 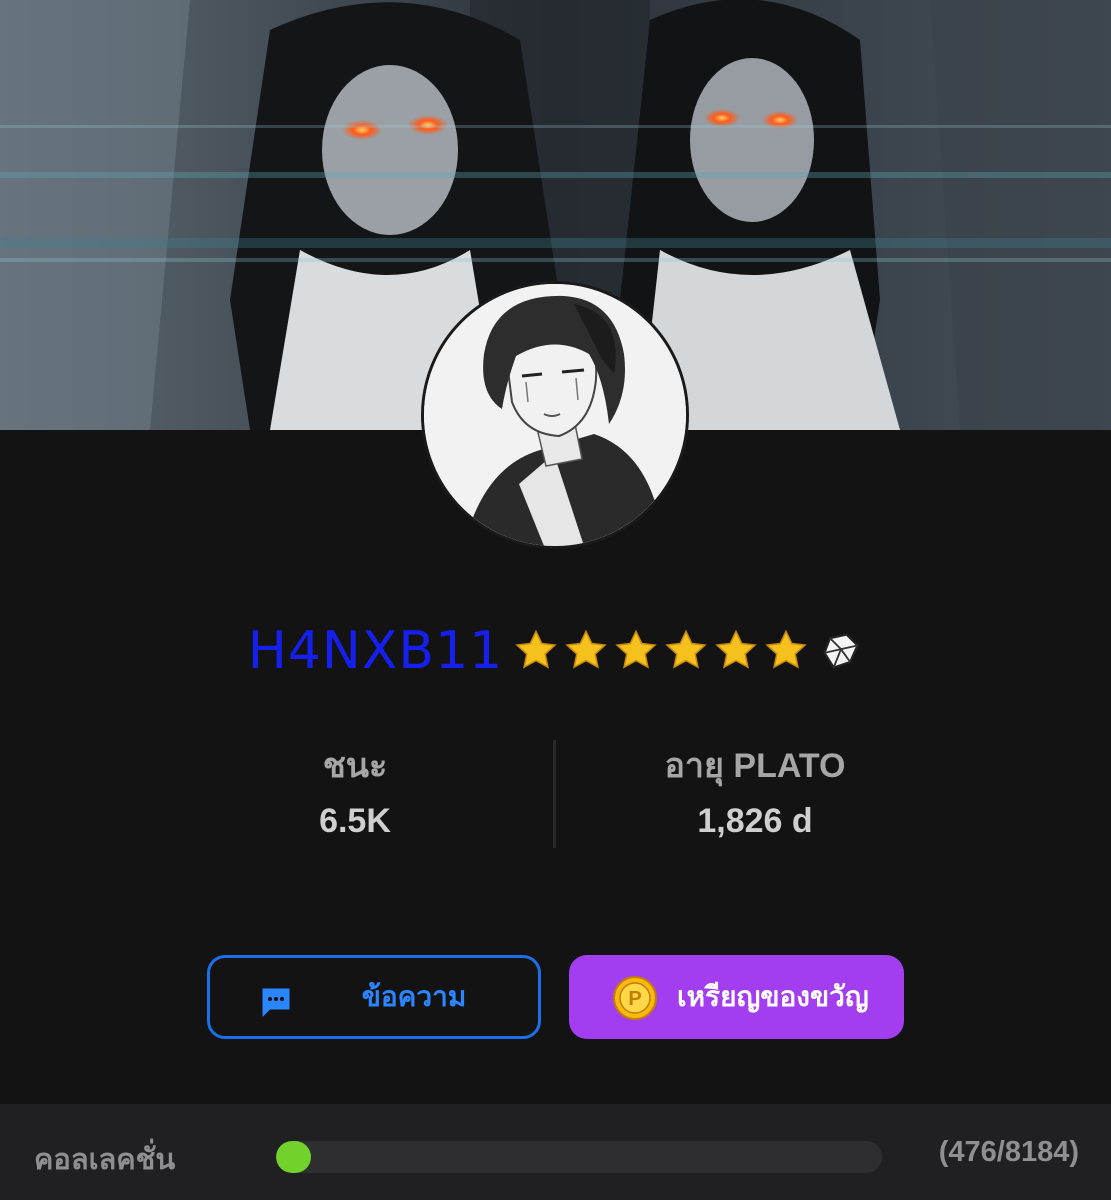 I want to click on svg-text: P, so click(x=634, y=999).